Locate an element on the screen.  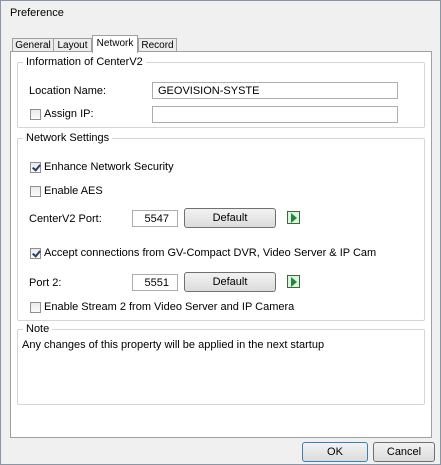
assign-ip-checkbox is located at coordinates (35, 114).